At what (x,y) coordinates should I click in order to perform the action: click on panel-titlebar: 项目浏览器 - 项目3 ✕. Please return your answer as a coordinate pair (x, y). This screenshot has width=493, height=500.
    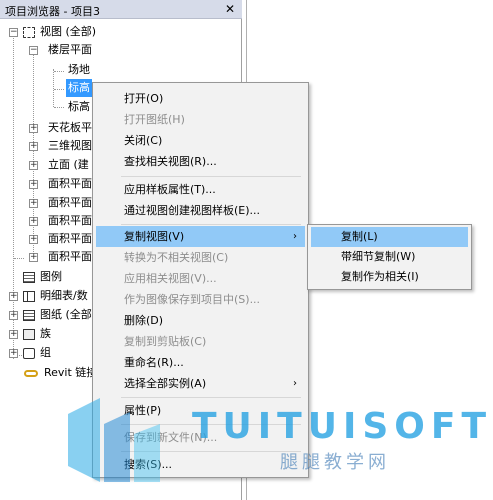
    Looking at the image, I should click on (121, 9).